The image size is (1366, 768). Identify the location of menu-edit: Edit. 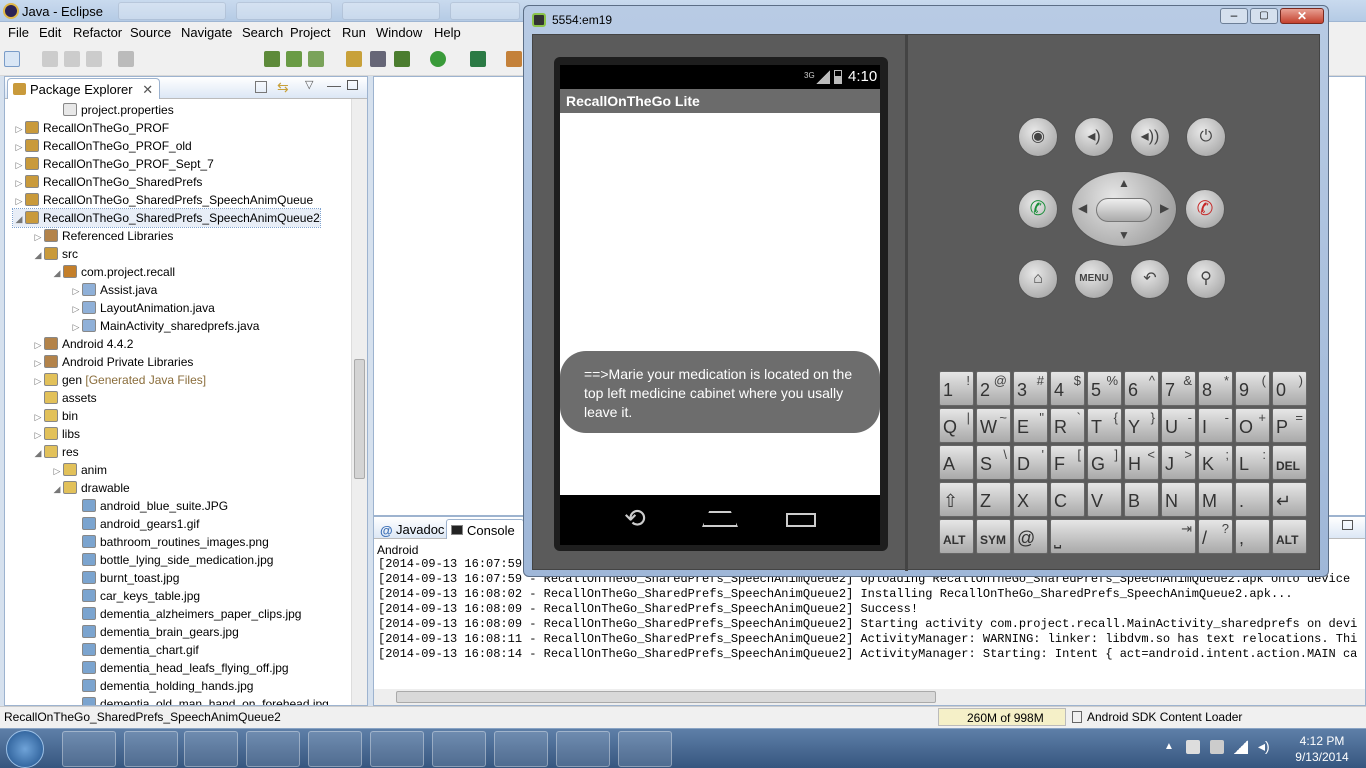
(50, 32).